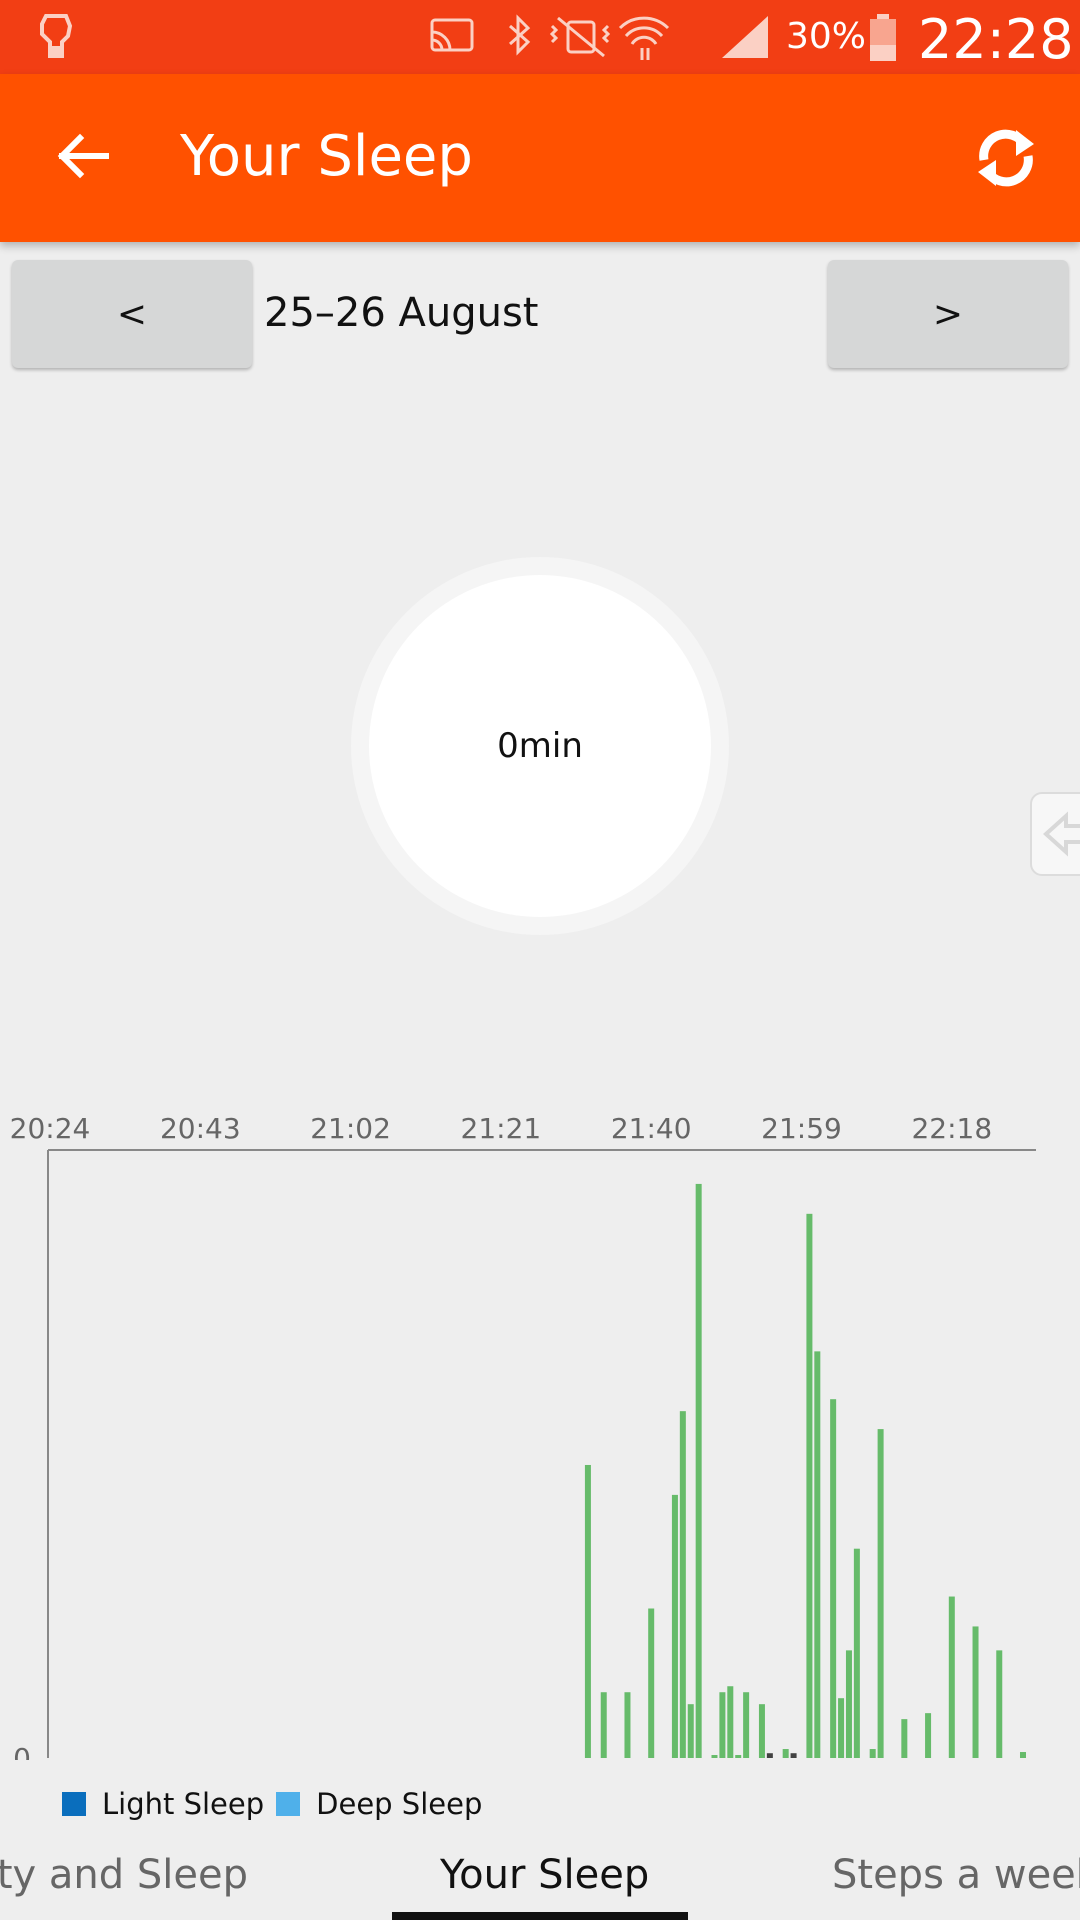 The width and height of the screenshot is (1080, 1920). I want to click on previous-day-button: <, so click(132, 314).